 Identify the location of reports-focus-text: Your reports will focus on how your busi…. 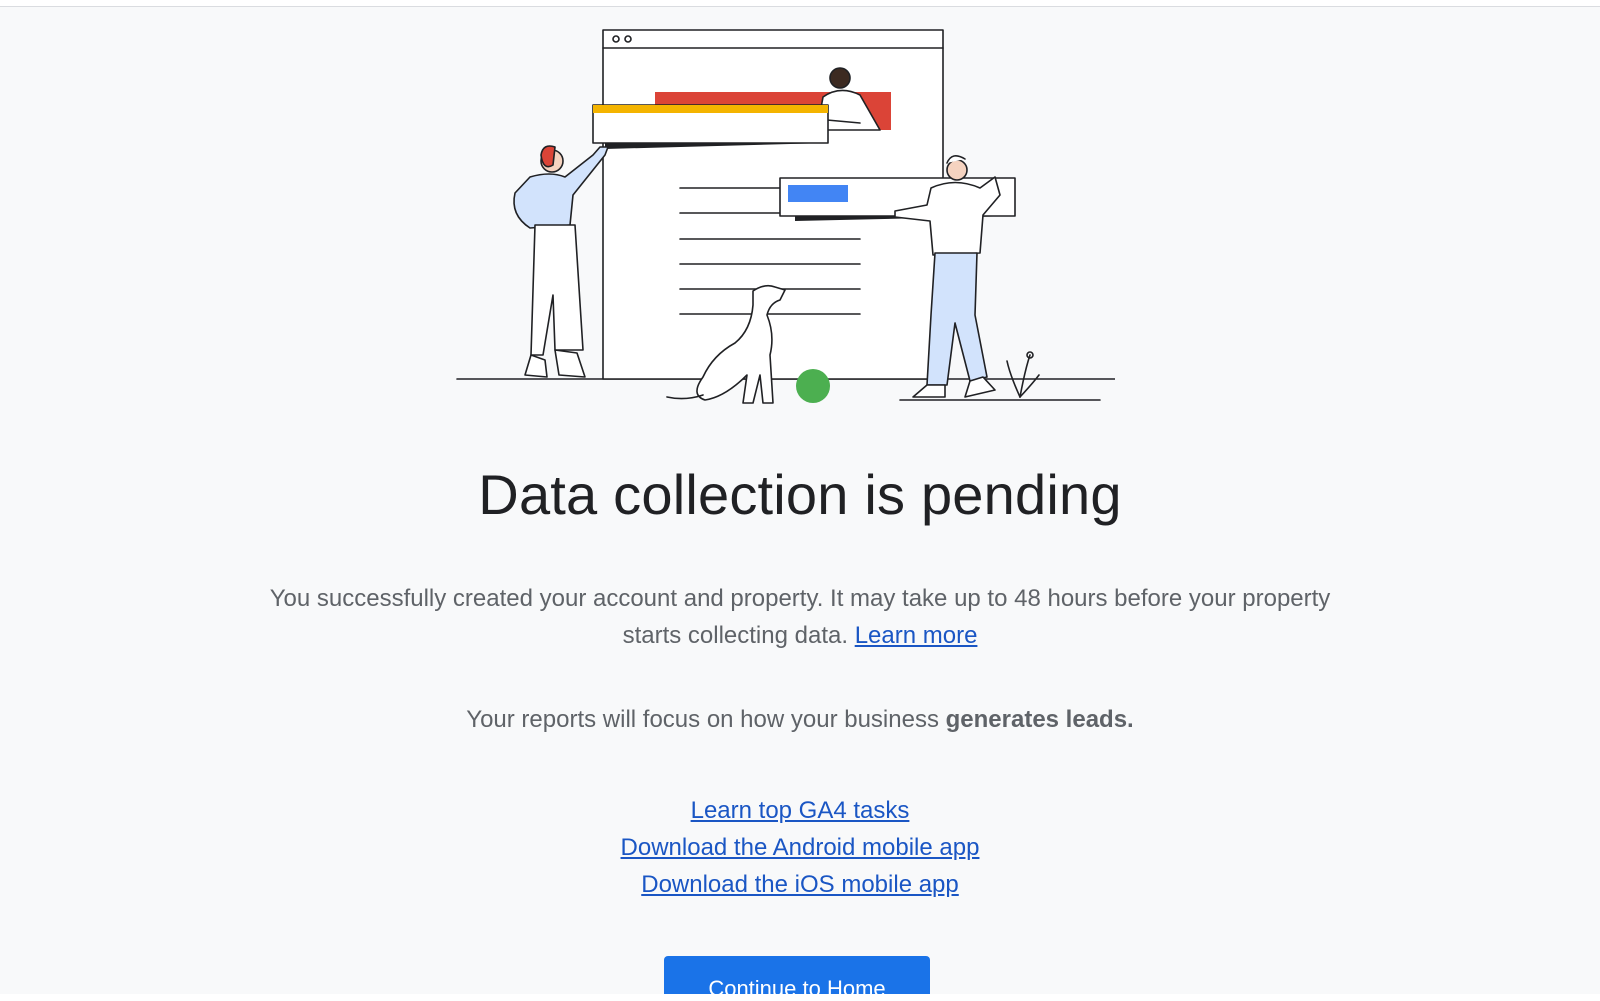
(800, 720).